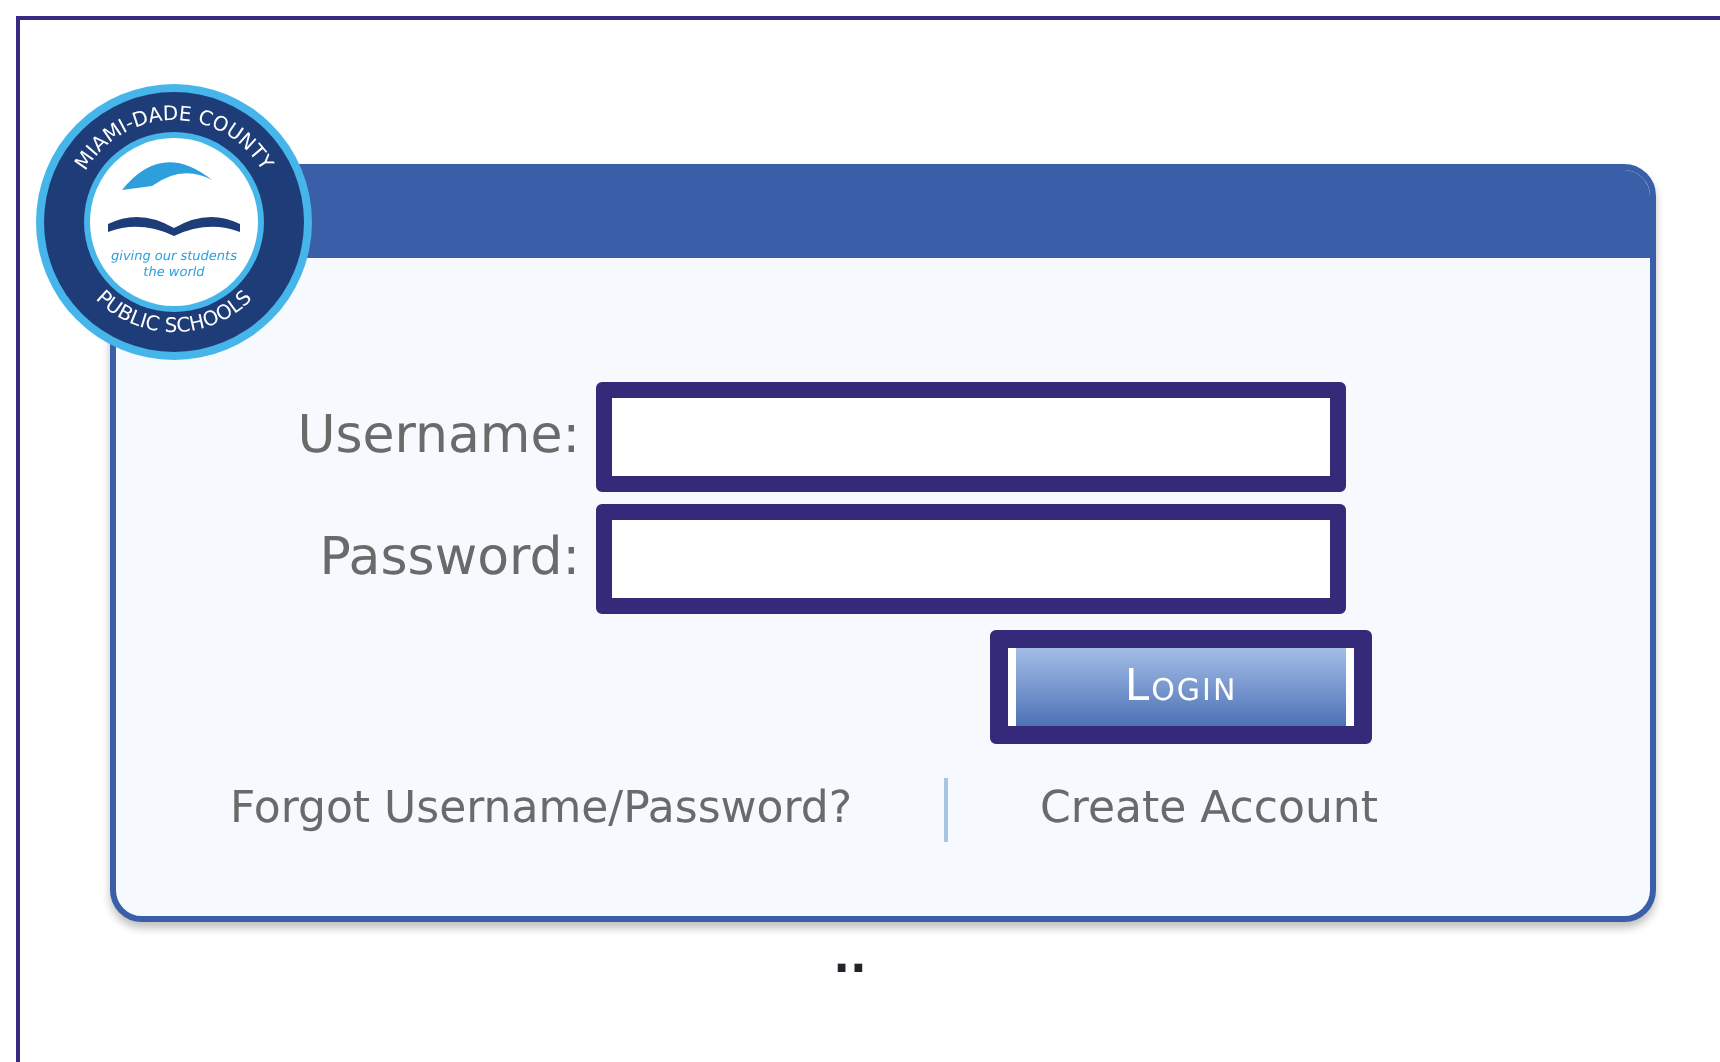 The image size is (1720, 1062). I want to click on username-field, so click(971, 437).